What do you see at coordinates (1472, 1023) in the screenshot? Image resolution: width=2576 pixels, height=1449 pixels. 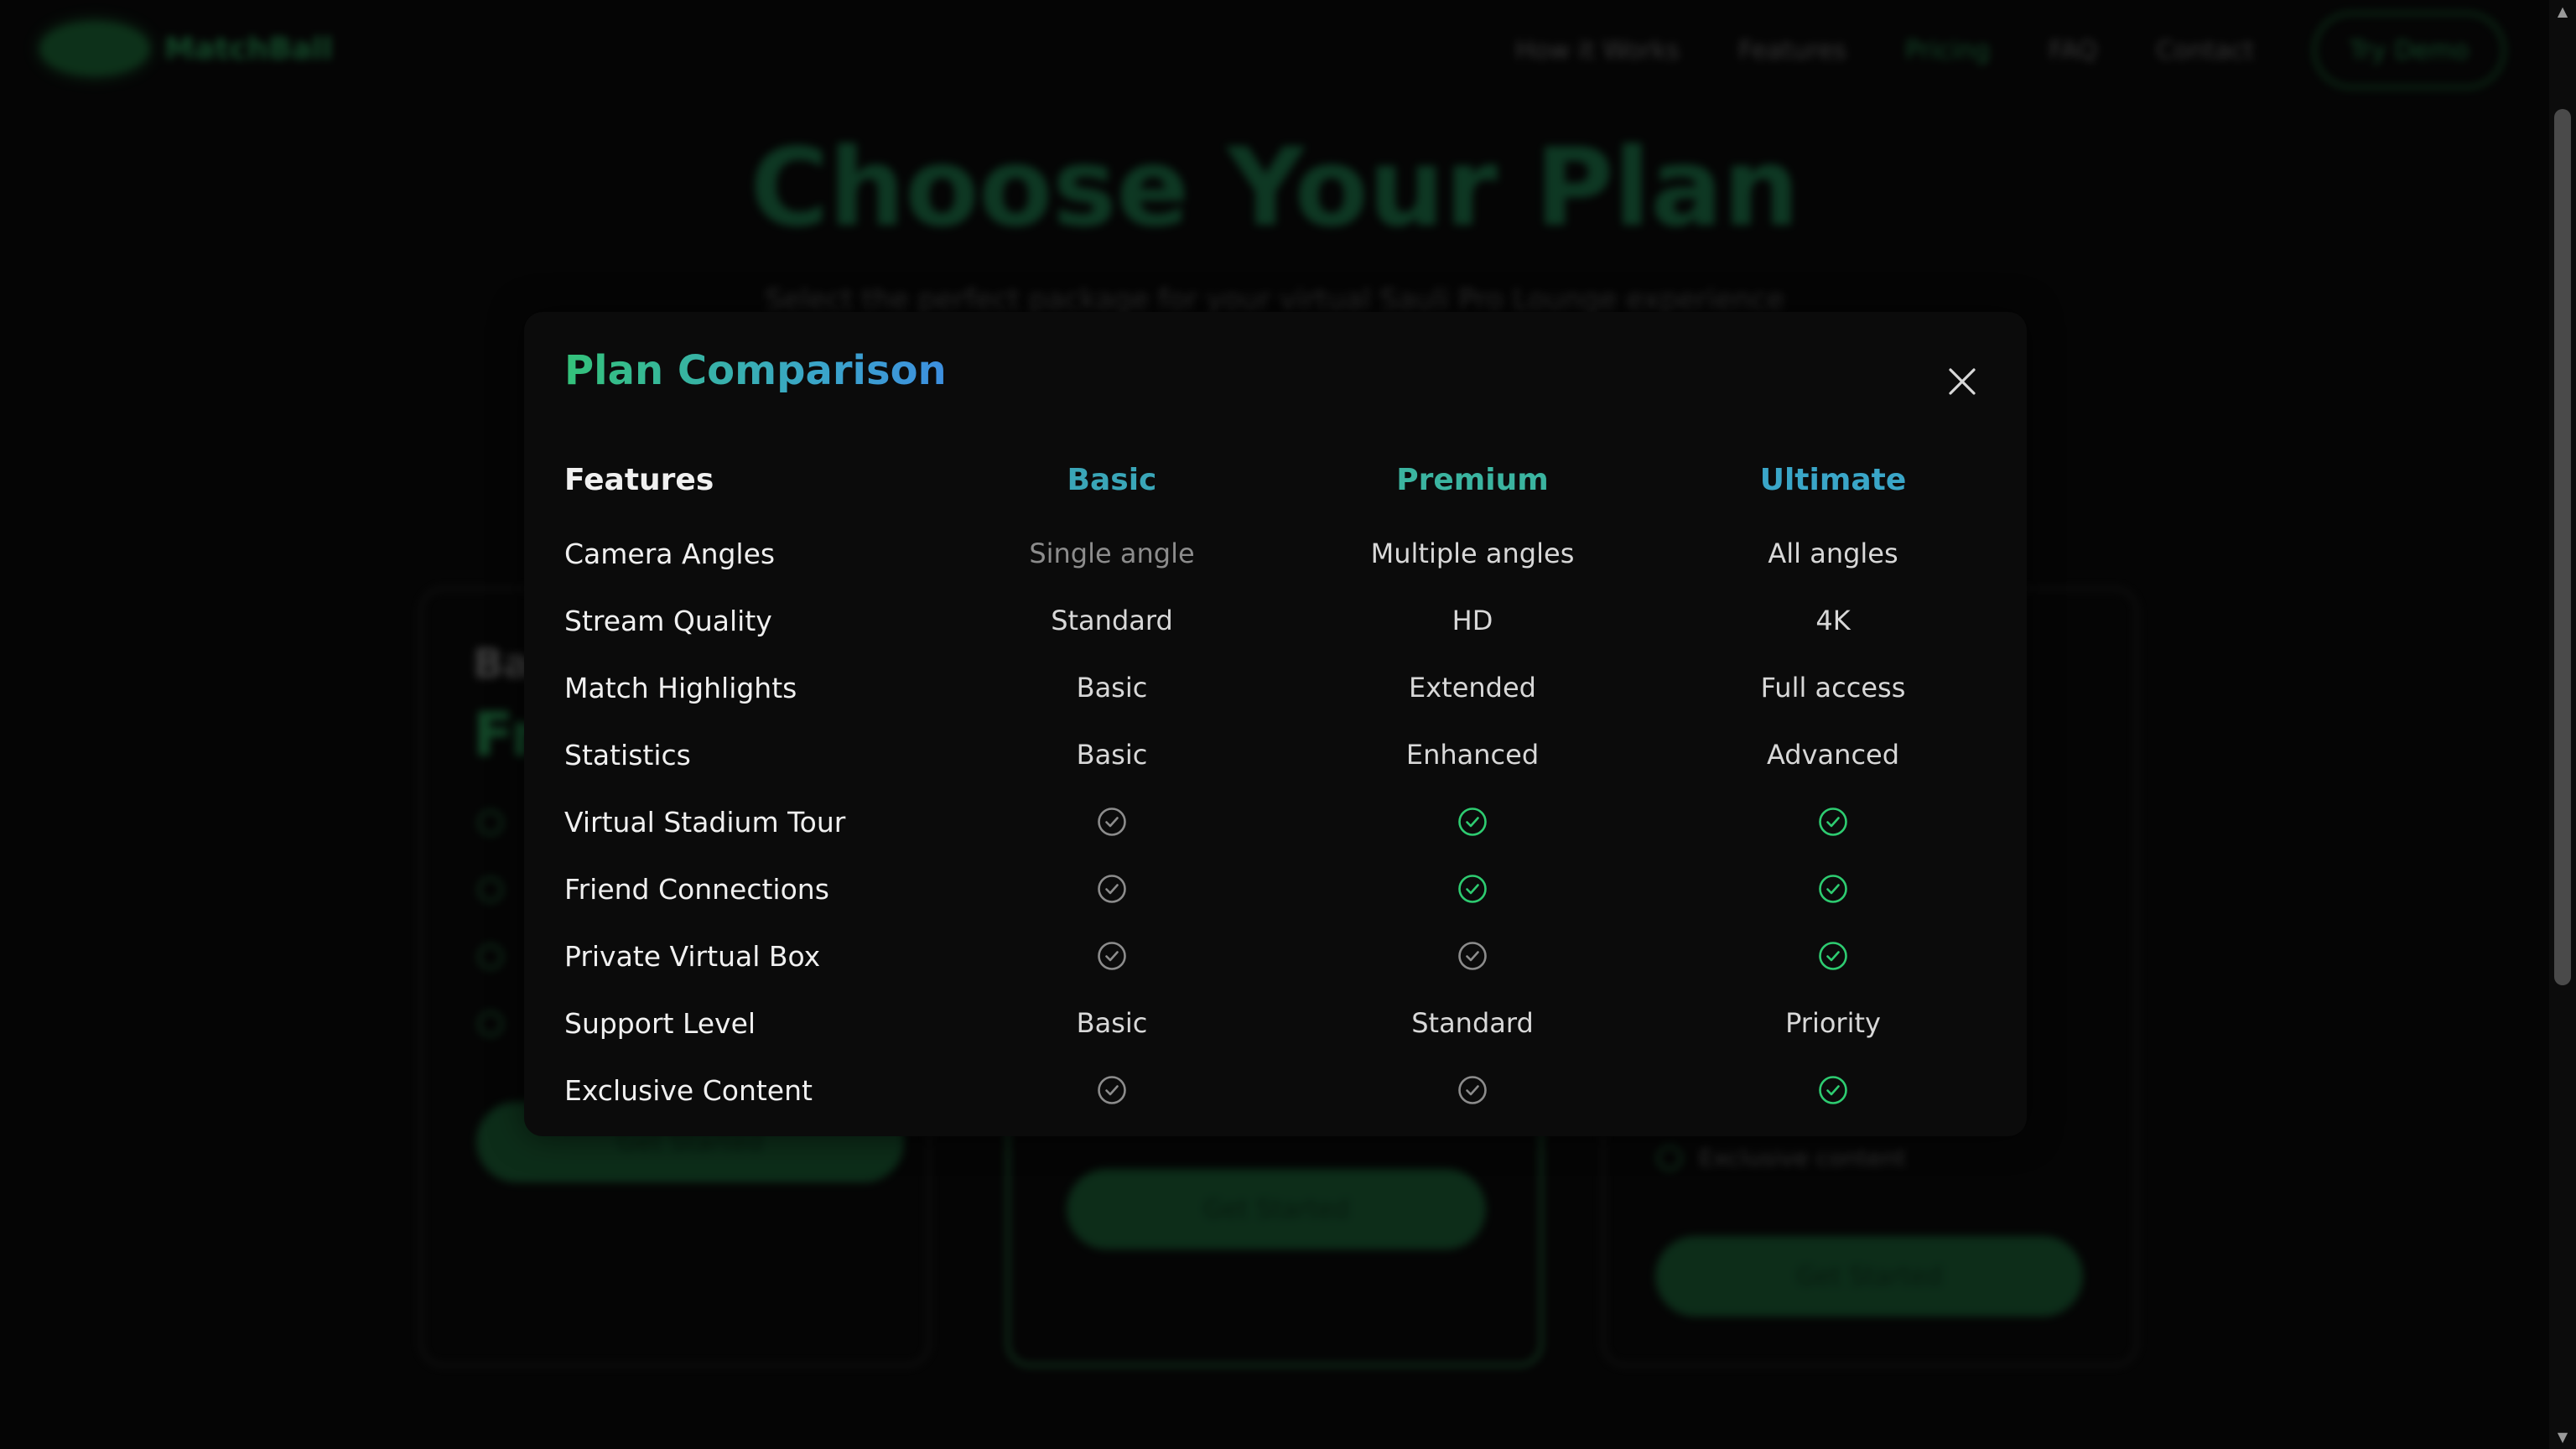 I see `plan-value-premium: Standard` at bounding box center [1472, 1023].